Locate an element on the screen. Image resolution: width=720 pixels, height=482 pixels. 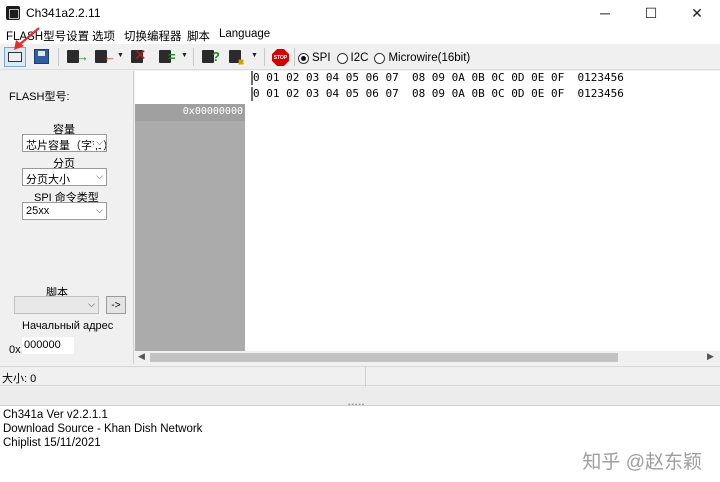
verify-button: = is located at coordinates (167, 57).